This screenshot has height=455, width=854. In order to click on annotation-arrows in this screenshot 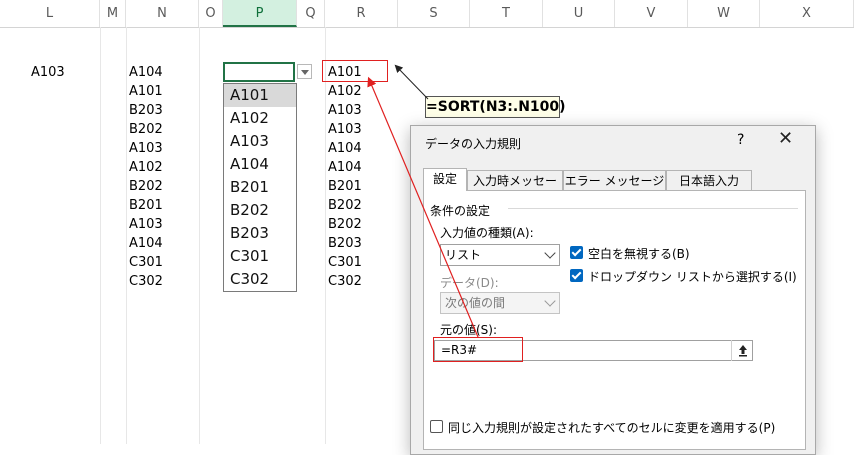, I will do `click(423, 201)`.